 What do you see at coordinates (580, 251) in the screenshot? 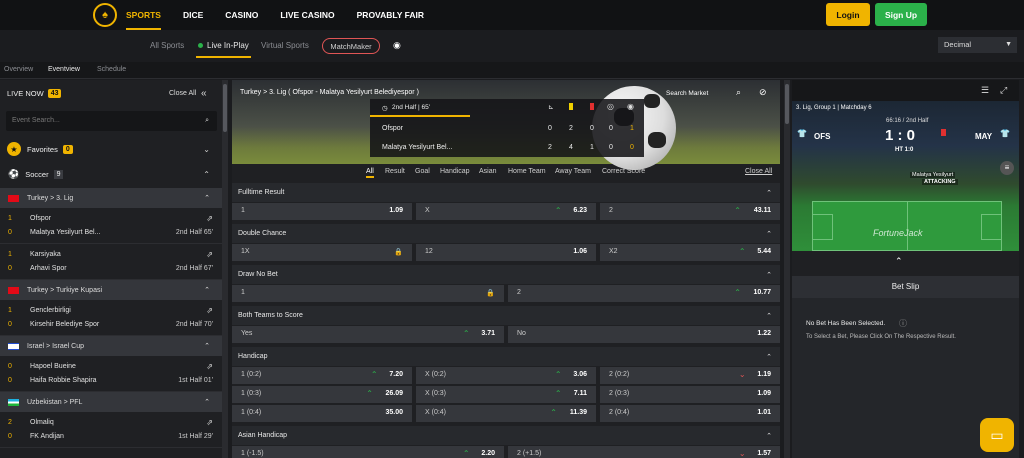
I see `odds-value: 1.06` at bounding box center [580, 251].